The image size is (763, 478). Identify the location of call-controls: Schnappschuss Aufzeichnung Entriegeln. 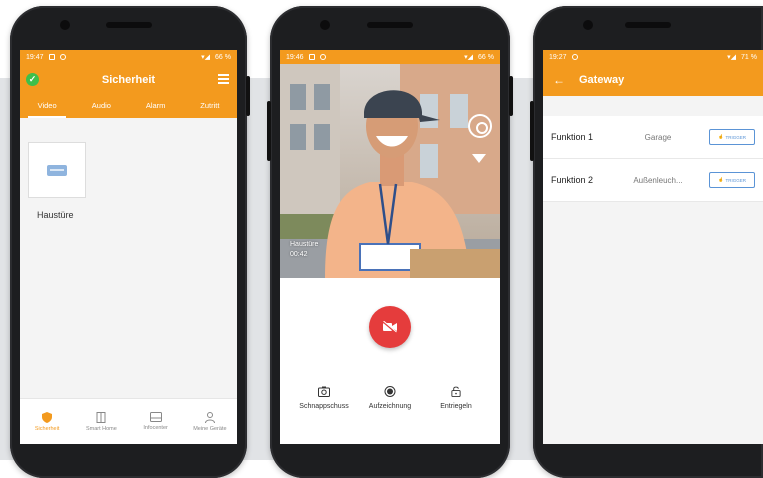
(390, 361).